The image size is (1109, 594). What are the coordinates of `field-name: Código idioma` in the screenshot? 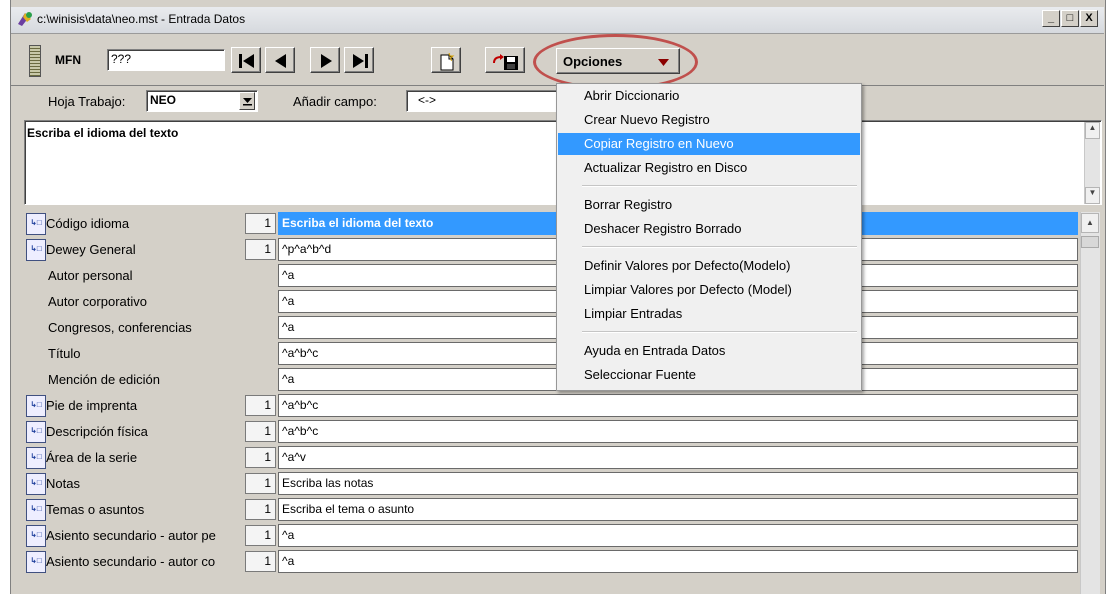 It's located at (88, 223).